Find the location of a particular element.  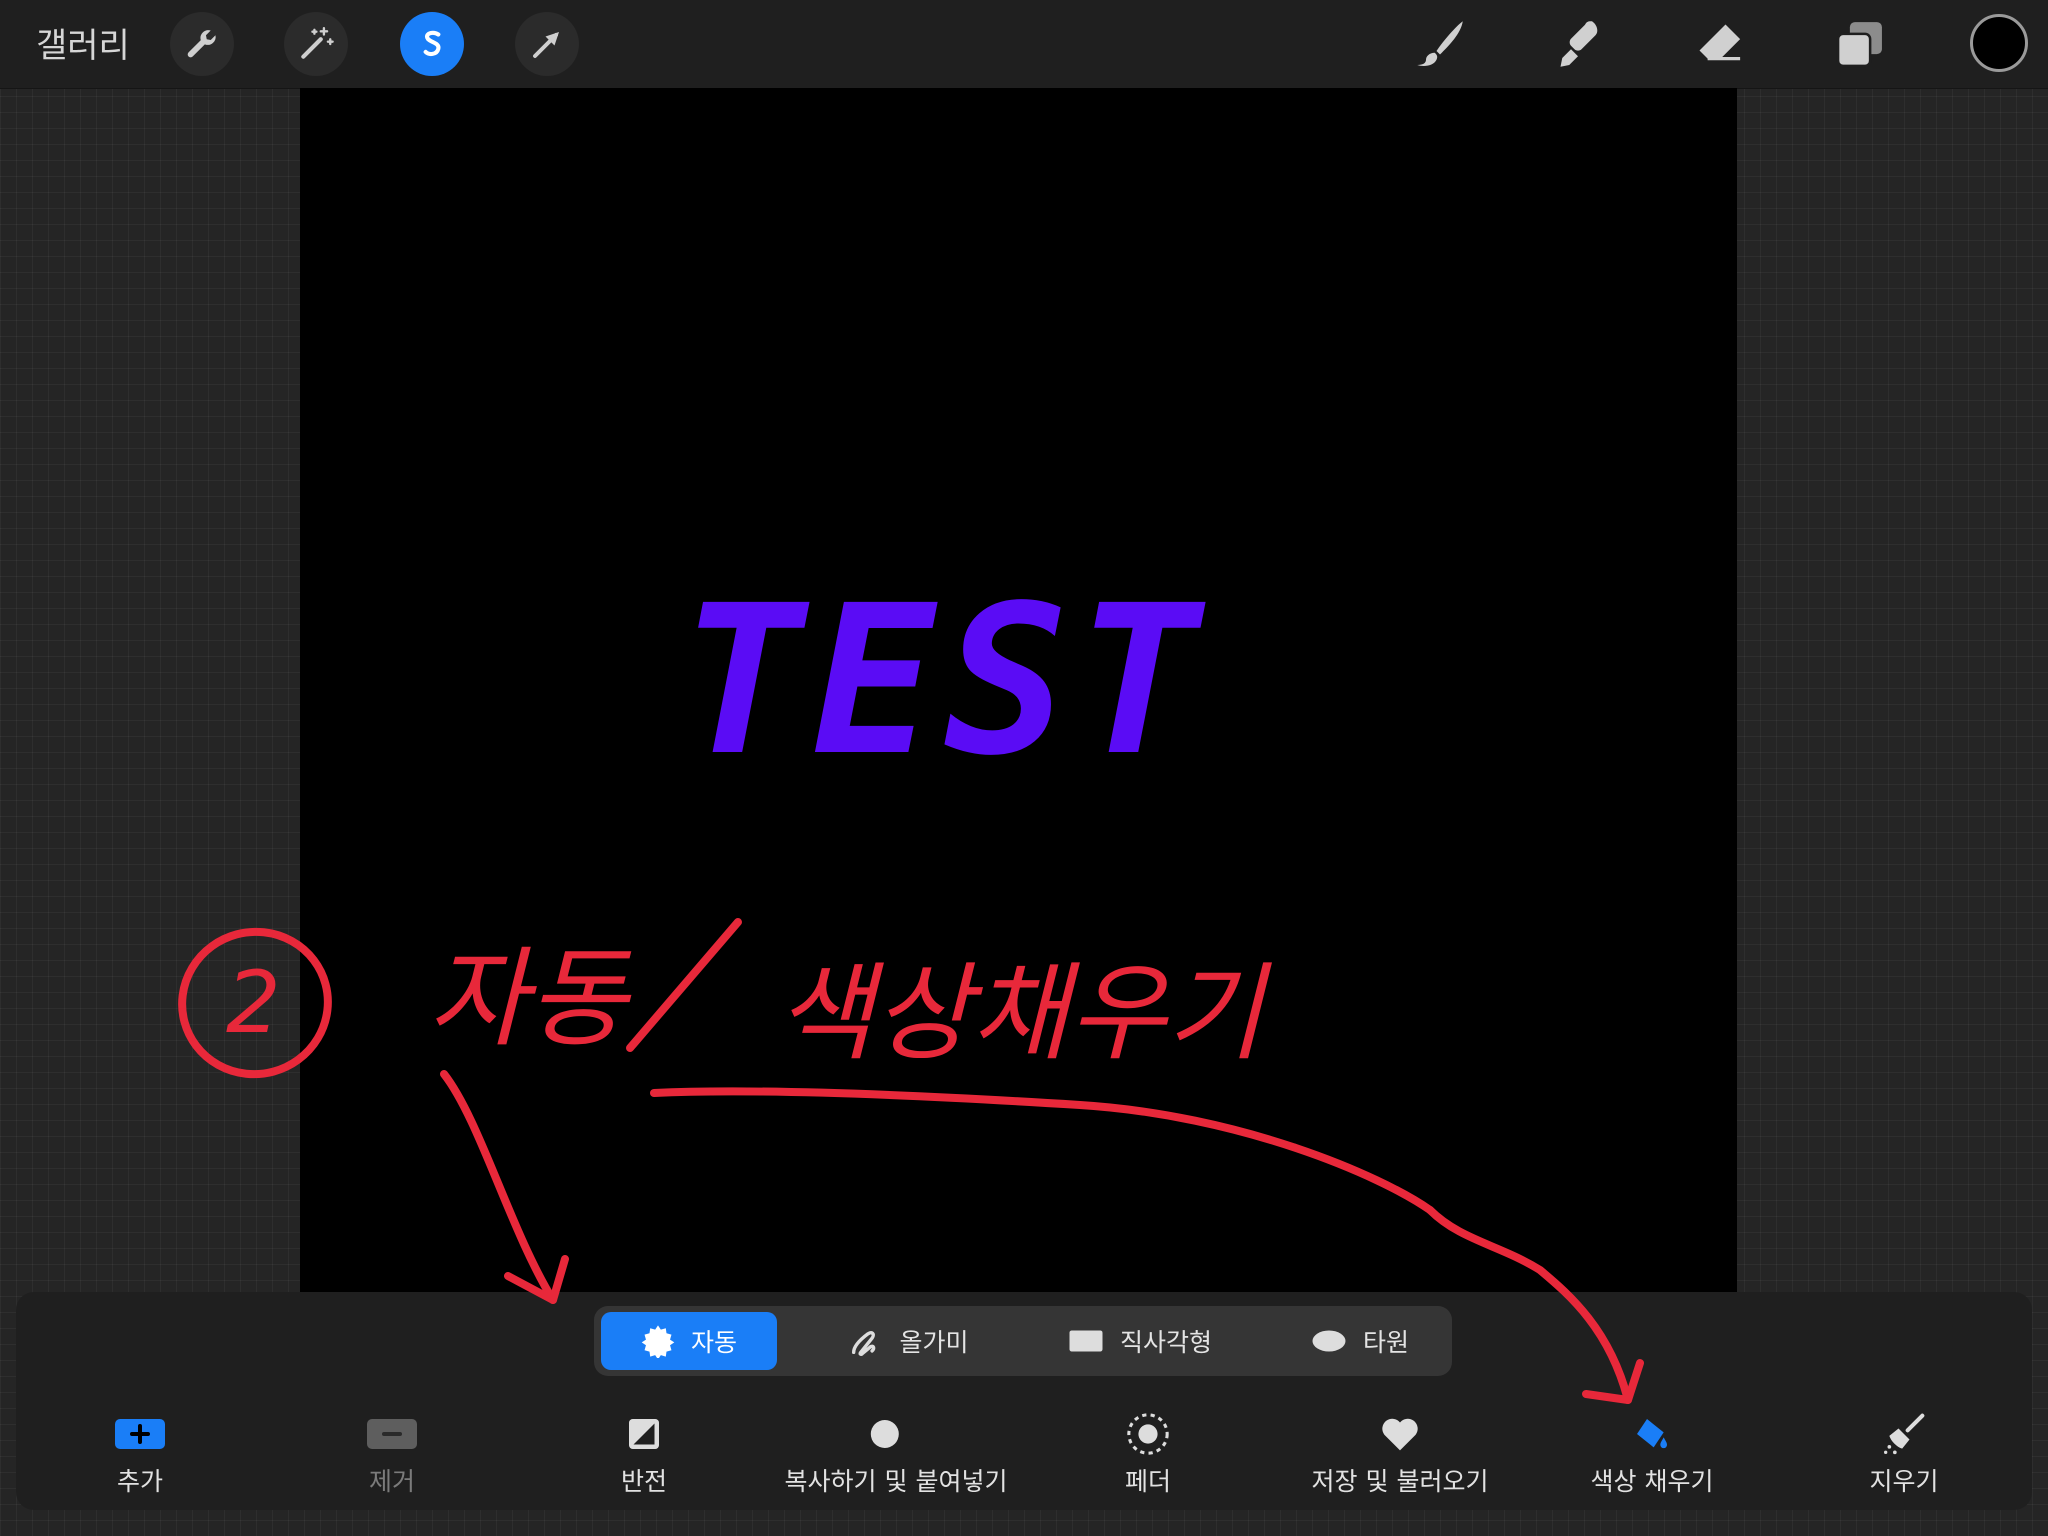

layers-tool is located at coordinates (1860, 44).